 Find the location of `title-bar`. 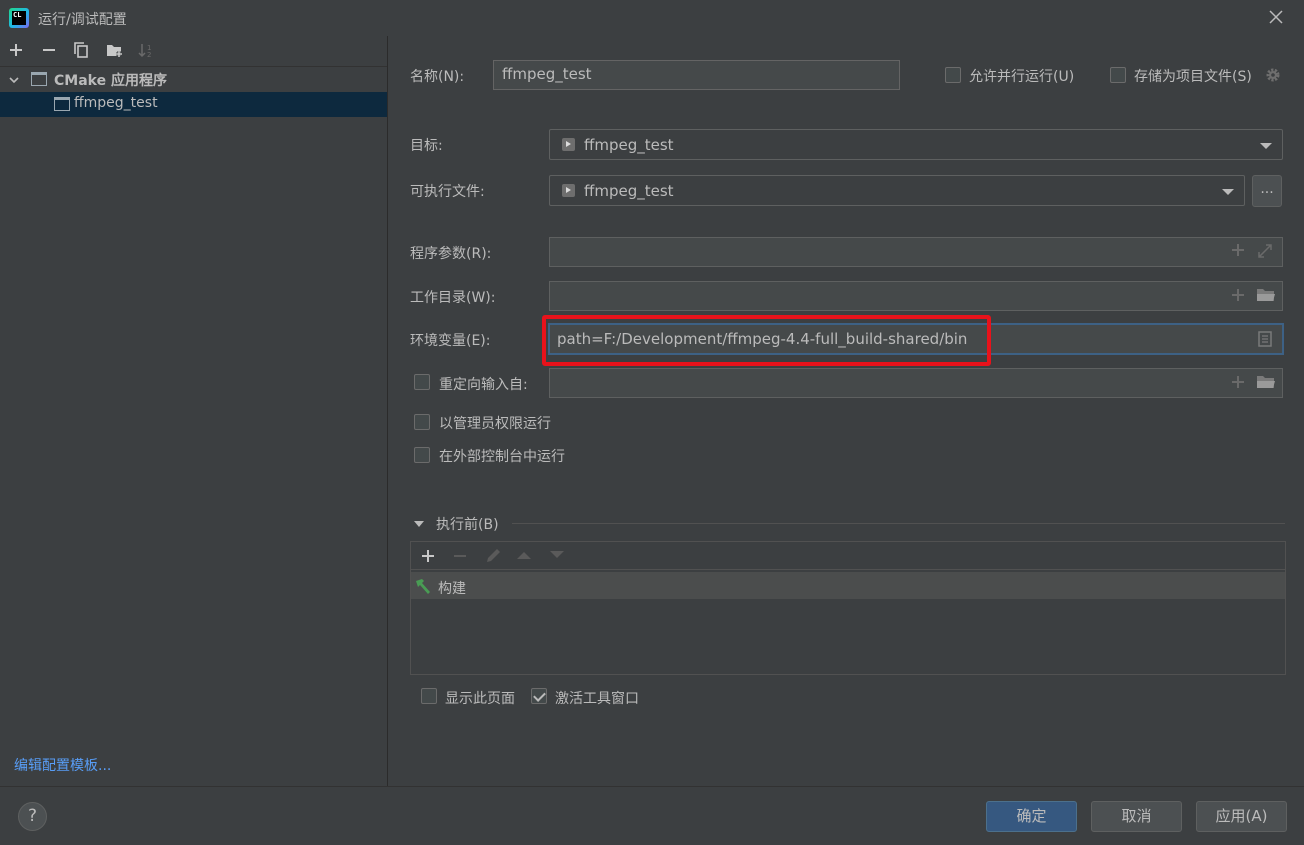

title-bar is located at coordinates (652, 18).